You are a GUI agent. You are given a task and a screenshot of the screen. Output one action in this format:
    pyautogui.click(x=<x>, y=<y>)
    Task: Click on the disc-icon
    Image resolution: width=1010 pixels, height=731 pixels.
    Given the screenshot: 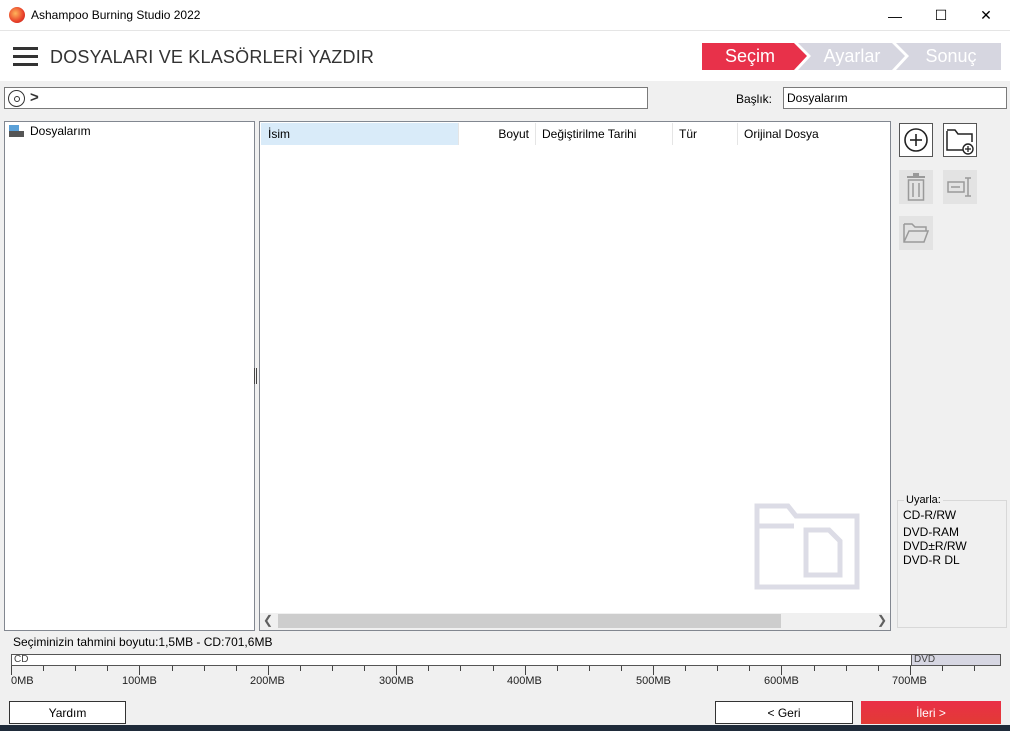 What is the action you would take?
    pyautogui.click(x=16, y=98)
    